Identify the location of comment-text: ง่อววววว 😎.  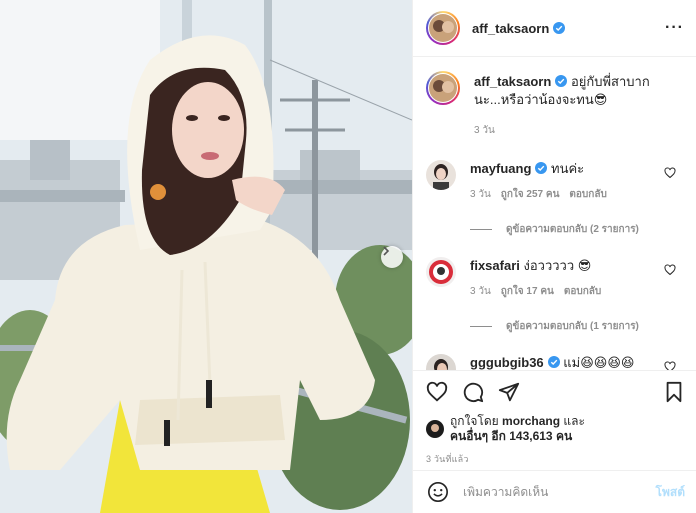
(557, 265).